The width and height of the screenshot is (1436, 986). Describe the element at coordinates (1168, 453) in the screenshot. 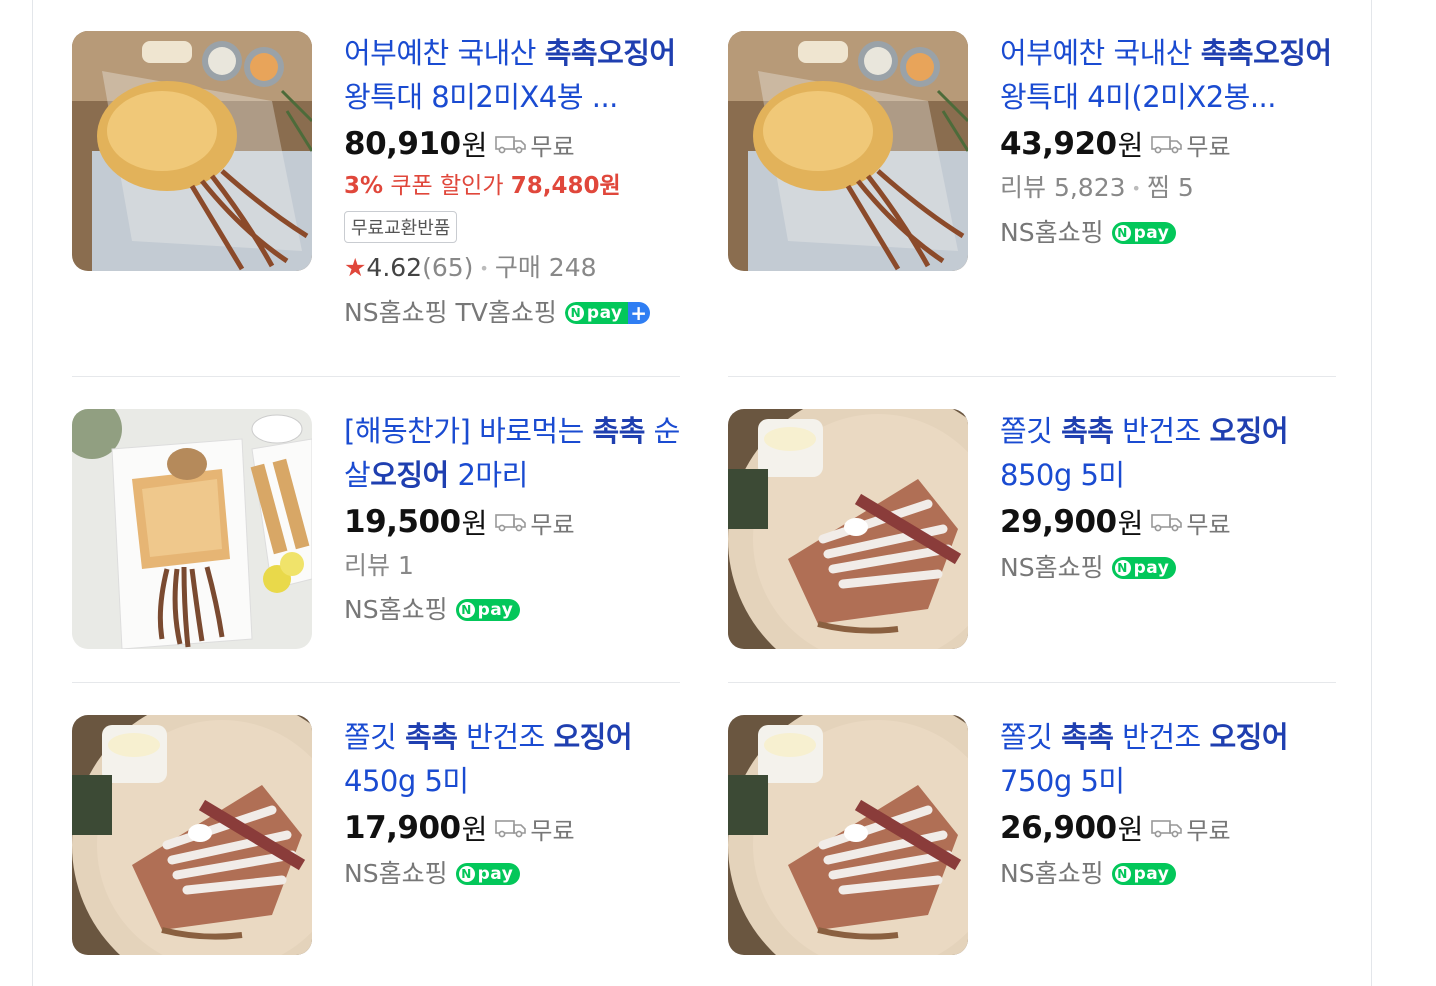

I see `product-title: 쫄깃 촉촉 반건조 오징어 850g 5미` at that location.